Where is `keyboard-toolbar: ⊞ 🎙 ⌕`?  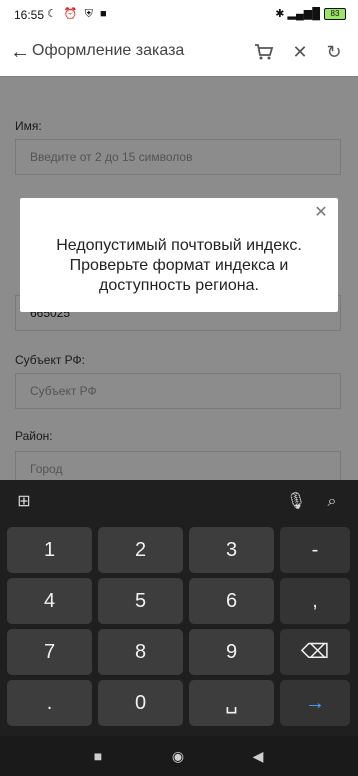
keyboard-toolbar: ⊞ 🎙 ⌕ is located at coordinates (179, 501).